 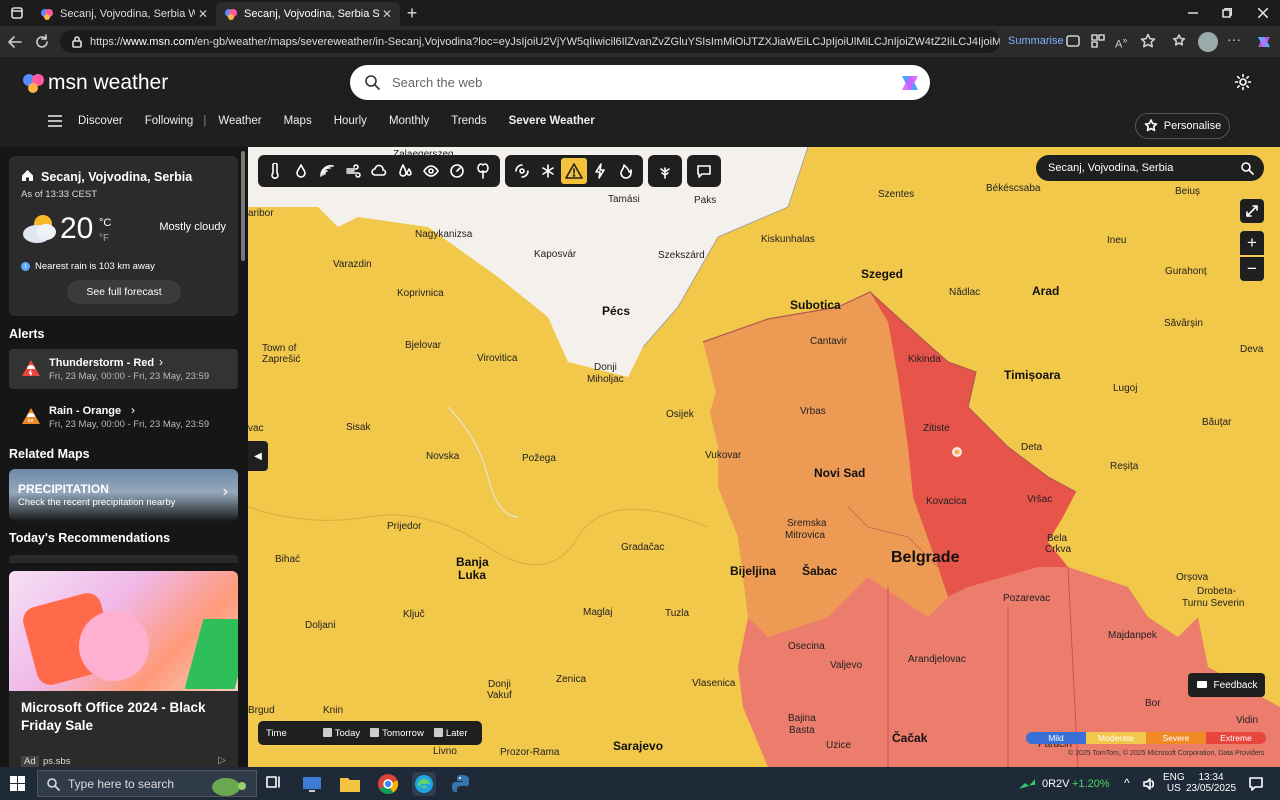 I want to click on radar-layer-icon, so click(x=327, y=171).